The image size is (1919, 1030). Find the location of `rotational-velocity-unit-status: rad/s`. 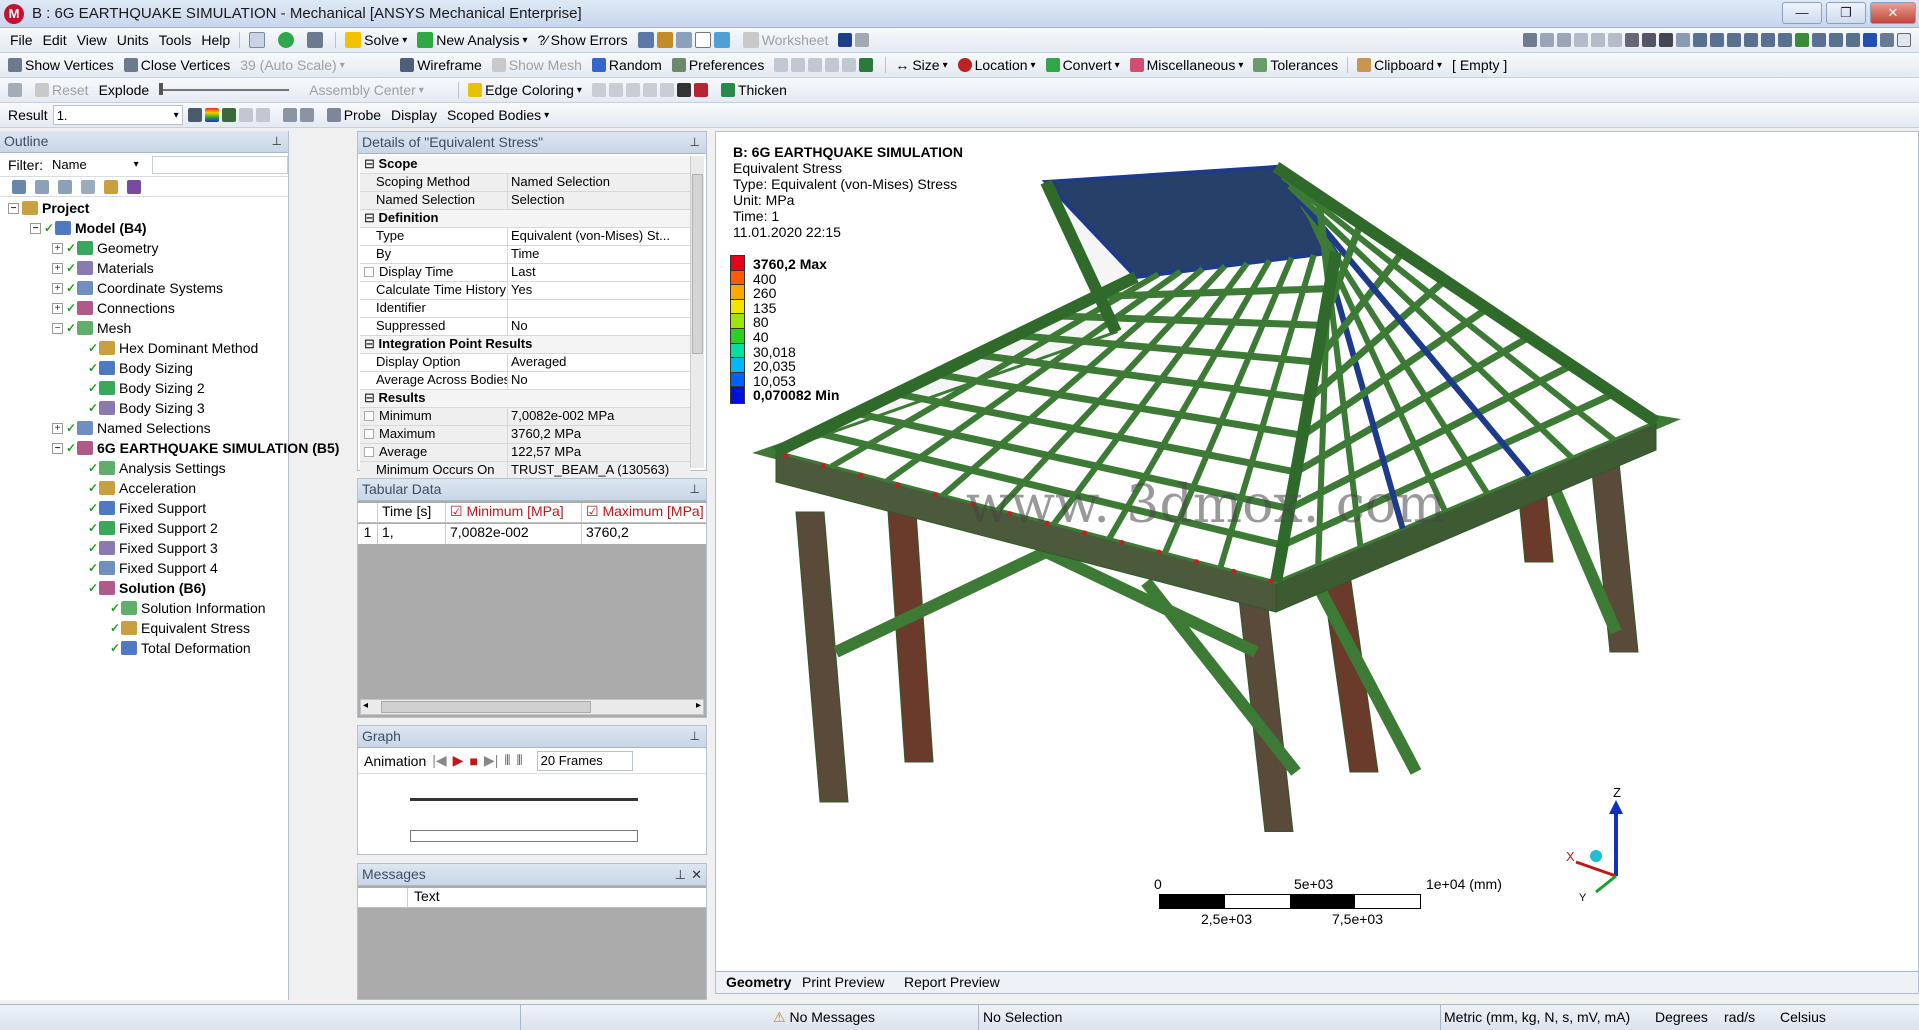

rotational-velocity-unit-status: rad/s is located at coordinates (1739, 1017).